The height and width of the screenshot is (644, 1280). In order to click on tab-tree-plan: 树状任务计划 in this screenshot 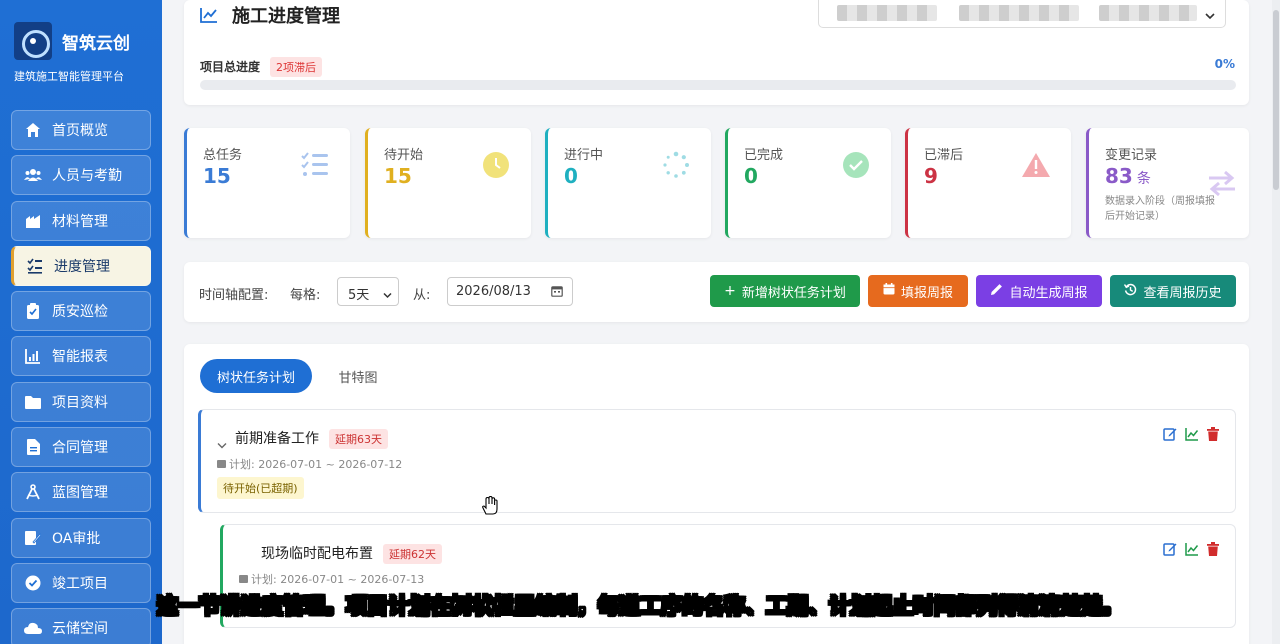, I will do `click(256, 376)`.